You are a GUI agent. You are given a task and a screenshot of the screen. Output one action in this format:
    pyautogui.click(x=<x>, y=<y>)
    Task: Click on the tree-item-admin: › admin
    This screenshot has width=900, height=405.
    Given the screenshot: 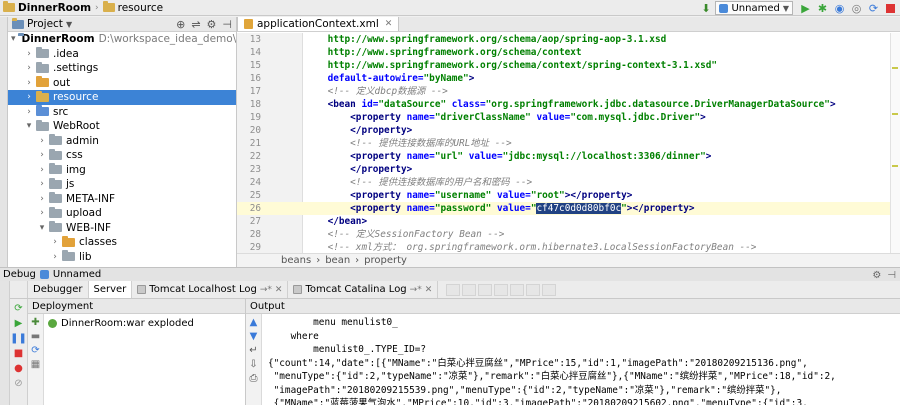 What is the action you would take?
    pyautogui.click(x=122, y=141)
    